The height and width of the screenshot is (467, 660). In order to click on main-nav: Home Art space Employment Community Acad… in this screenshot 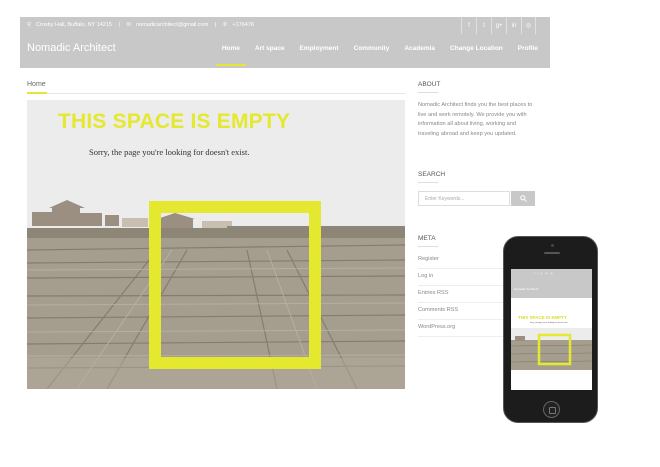, I will do `click(372, 55)`.